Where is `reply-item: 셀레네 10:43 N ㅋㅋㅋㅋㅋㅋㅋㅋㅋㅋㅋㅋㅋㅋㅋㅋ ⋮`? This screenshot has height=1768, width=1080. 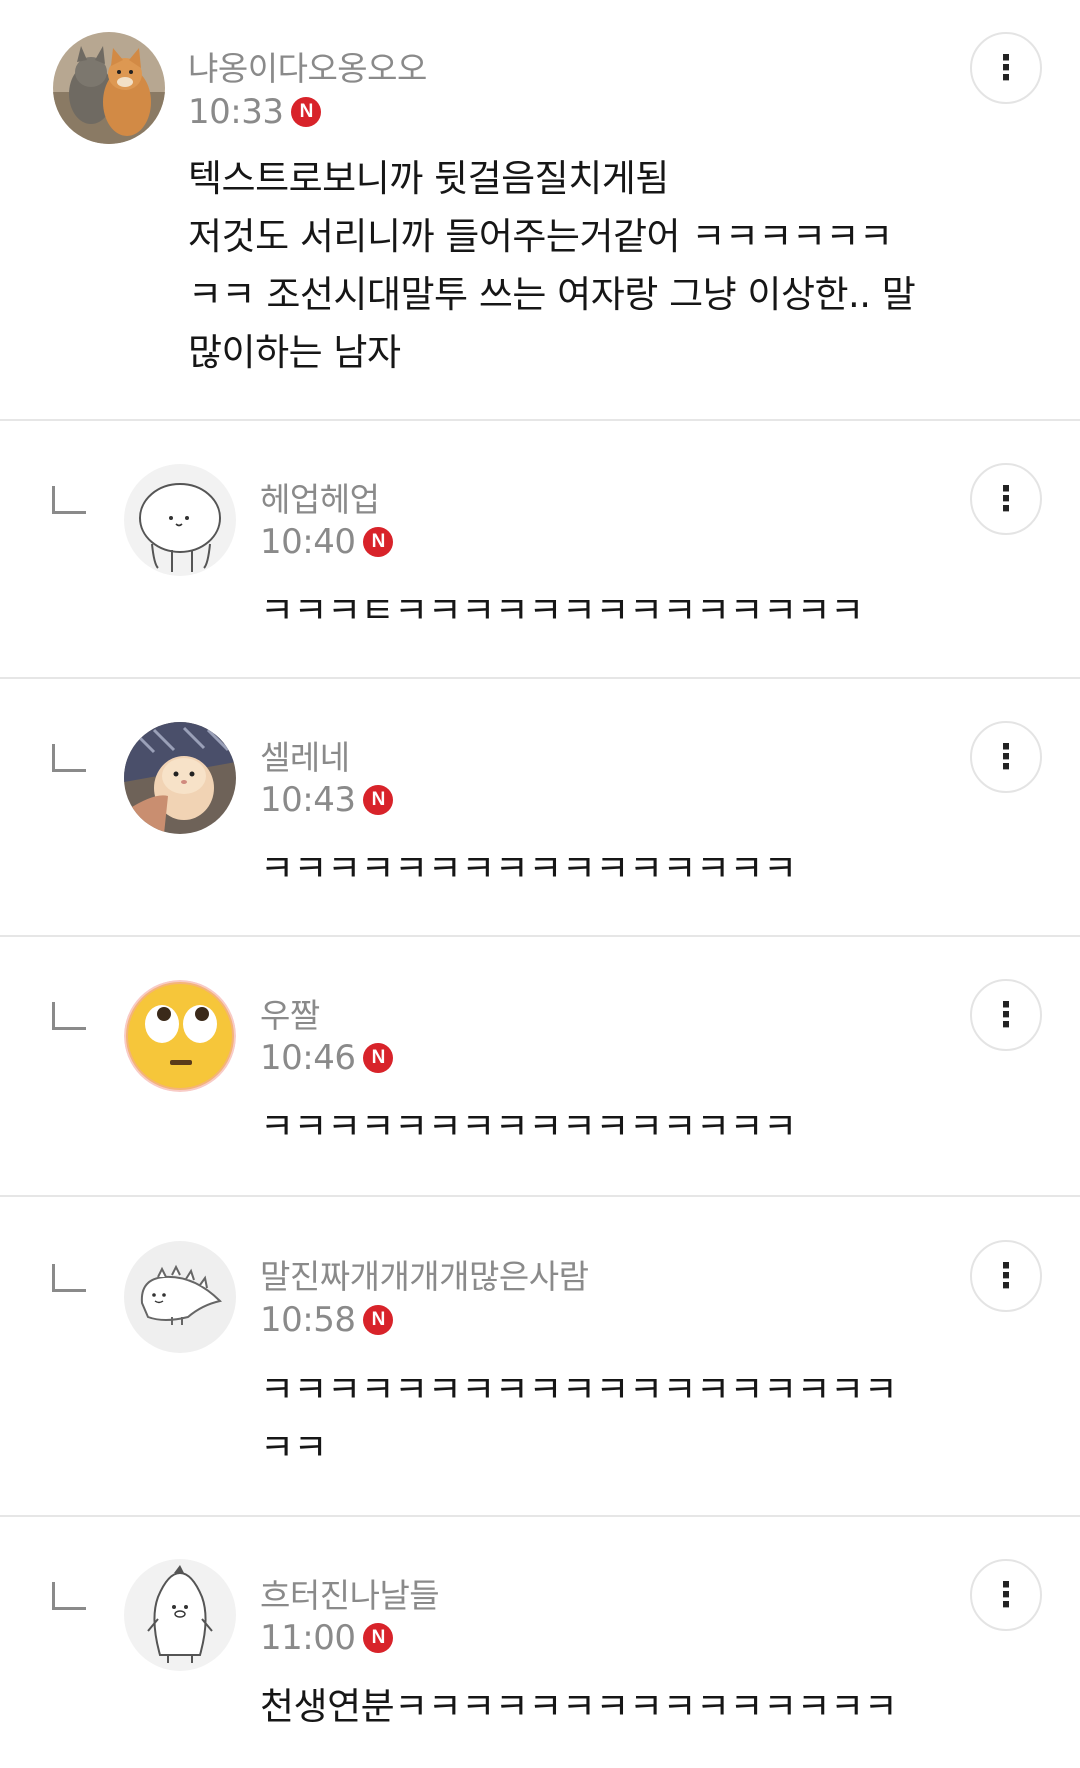
reply-item: 셀레네 10:43 N ㅋㅋㅋㅋㅋㅋㅋㅋㅋㅋㅋㅋㅋㅋㅋㅋ ⋮ is located at coordinates (540, 807).